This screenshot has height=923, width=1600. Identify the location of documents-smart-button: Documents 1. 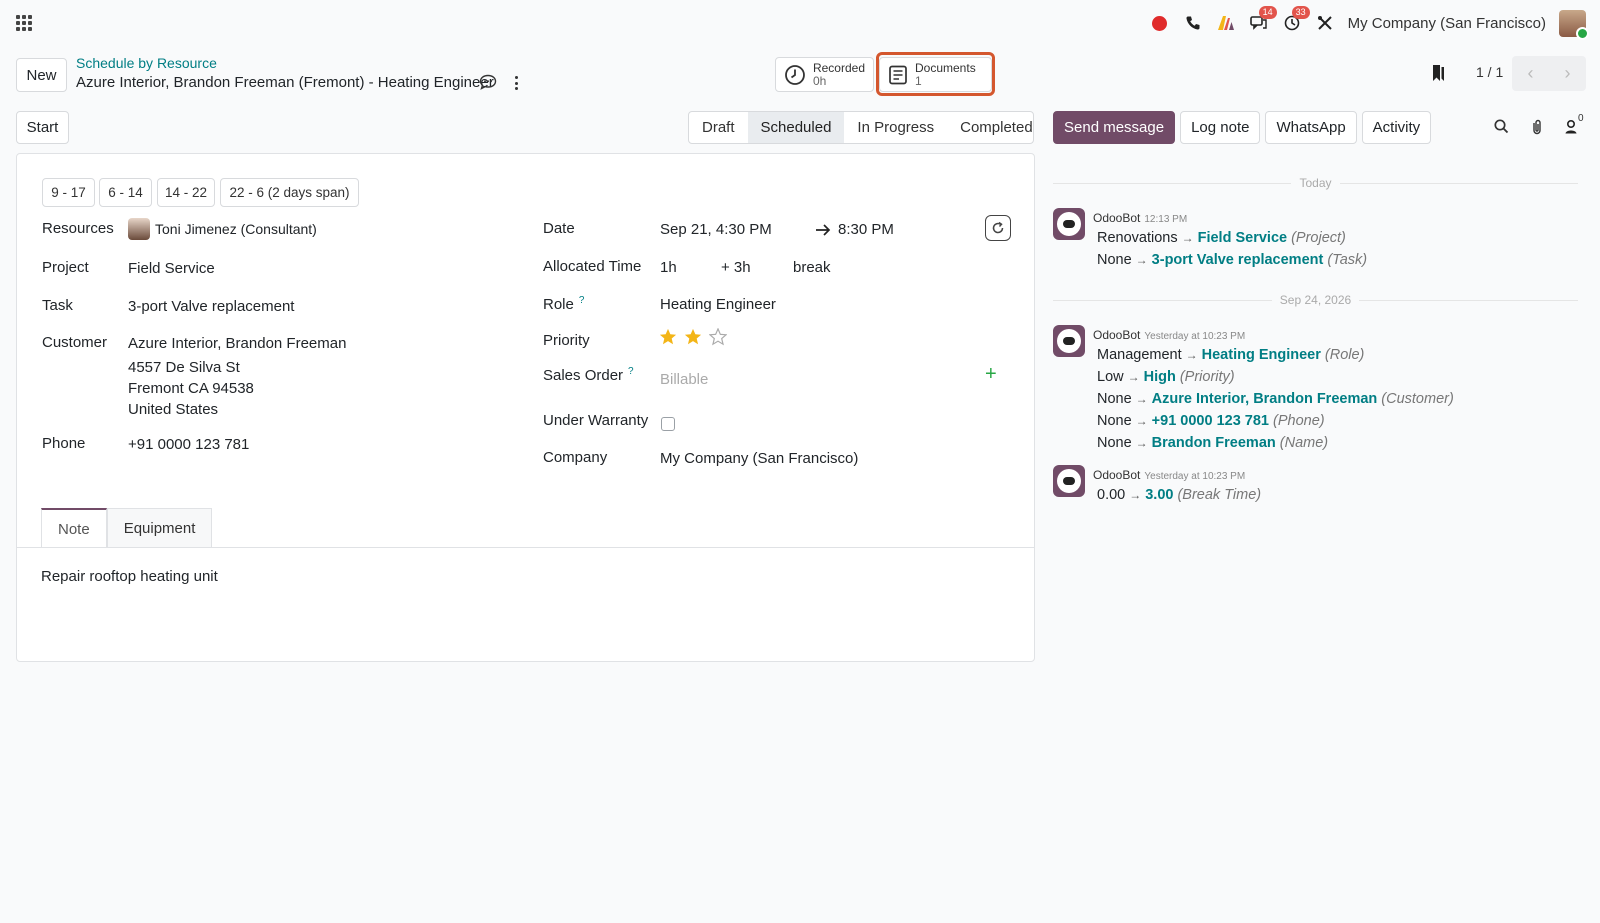
(935, 74).